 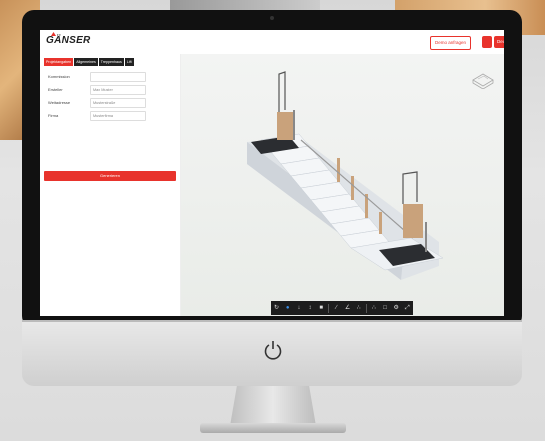 I want to click on monitor-chin, so click(x=272, y=353).